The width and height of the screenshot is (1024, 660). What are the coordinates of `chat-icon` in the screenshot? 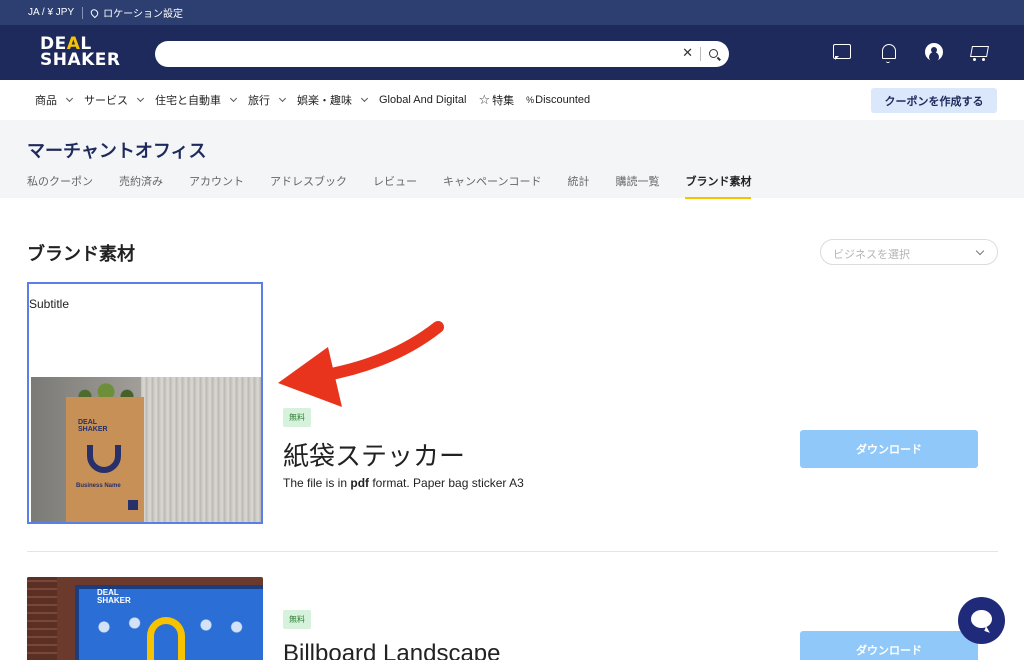 It's located at (842, 53).